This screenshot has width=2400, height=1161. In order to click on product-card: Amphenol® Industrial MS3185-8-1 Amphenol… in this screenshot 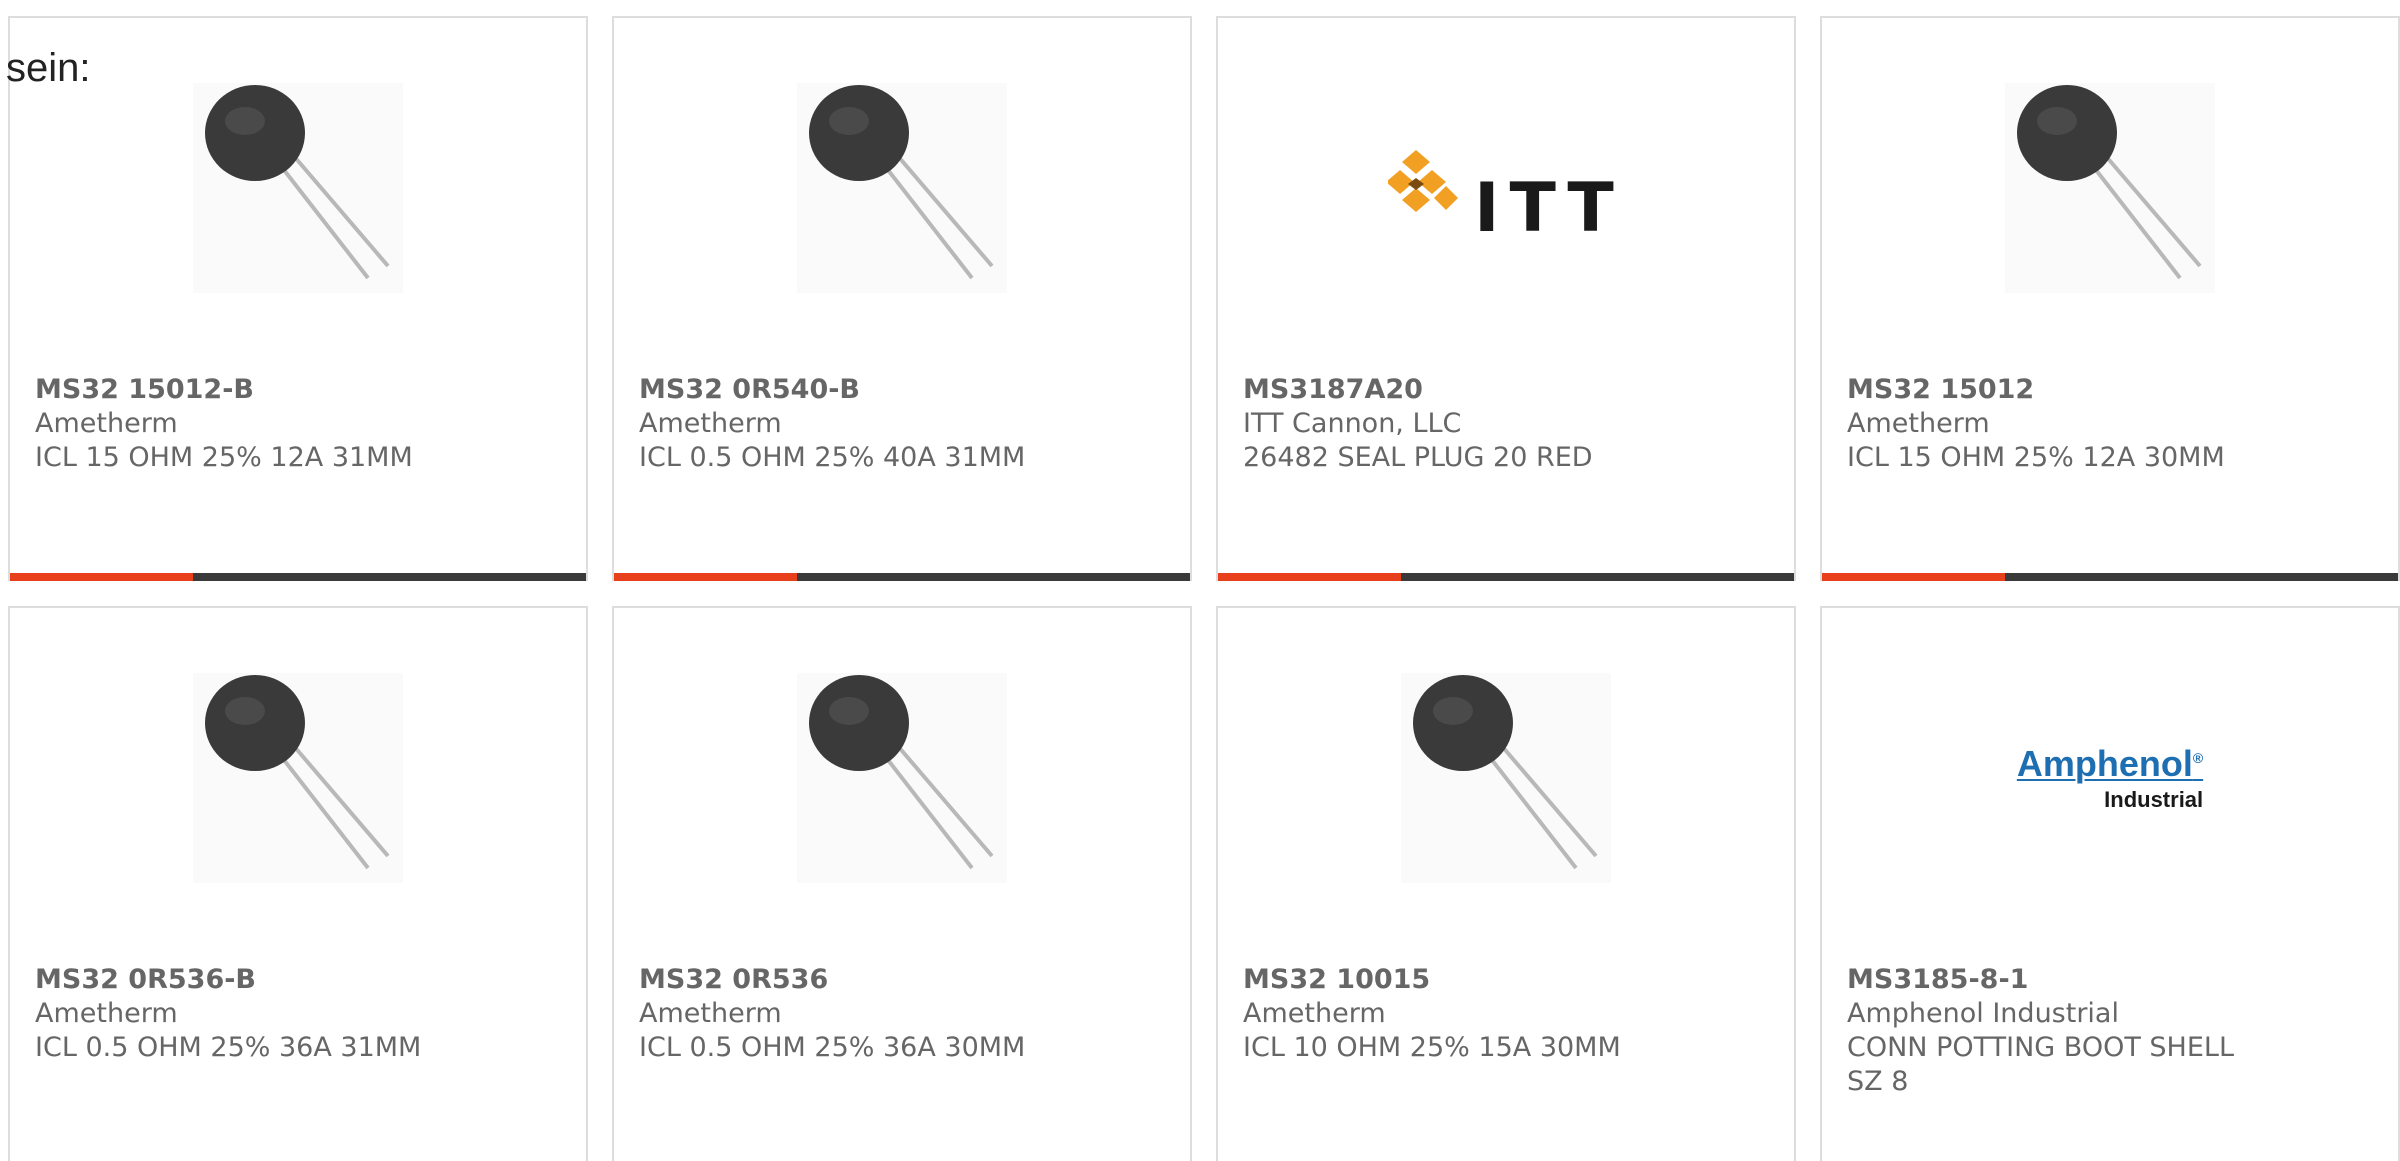, I will do `click(2110, 883)`.